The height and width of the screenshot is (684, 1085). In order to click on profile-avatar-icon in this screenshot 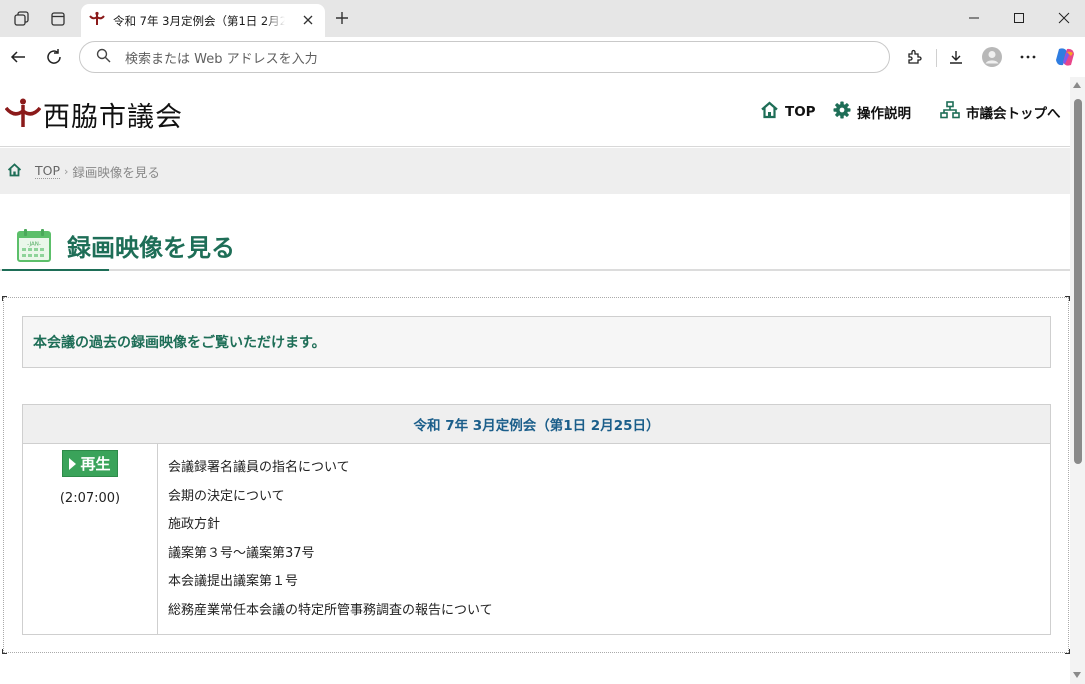, I will do `click(992, 57)`.